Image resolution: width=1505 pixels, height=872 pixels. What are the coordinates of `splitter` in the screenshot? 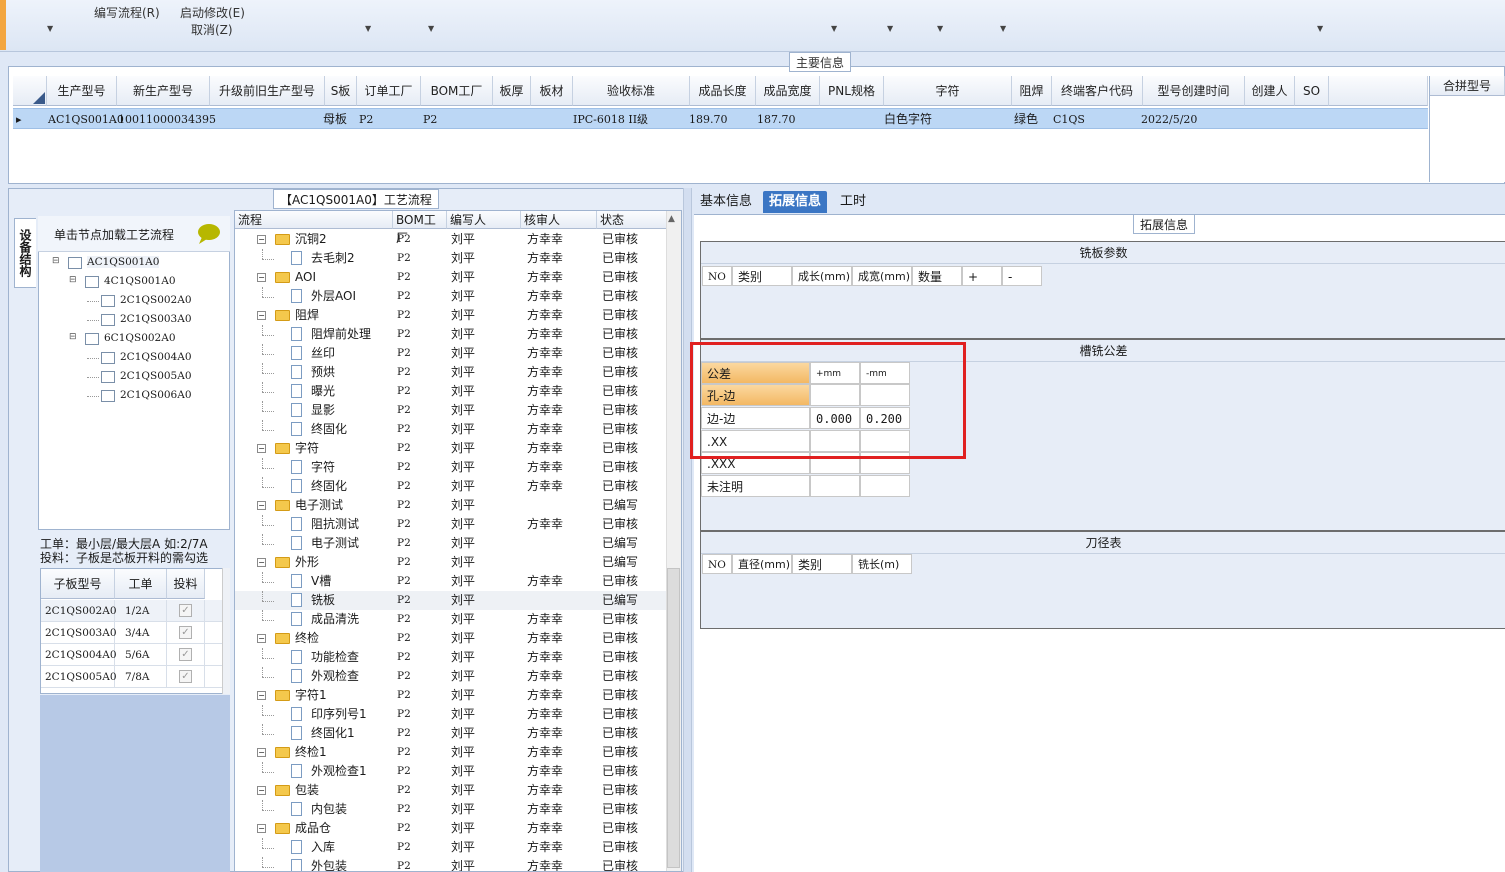 It's located at (687, 530).